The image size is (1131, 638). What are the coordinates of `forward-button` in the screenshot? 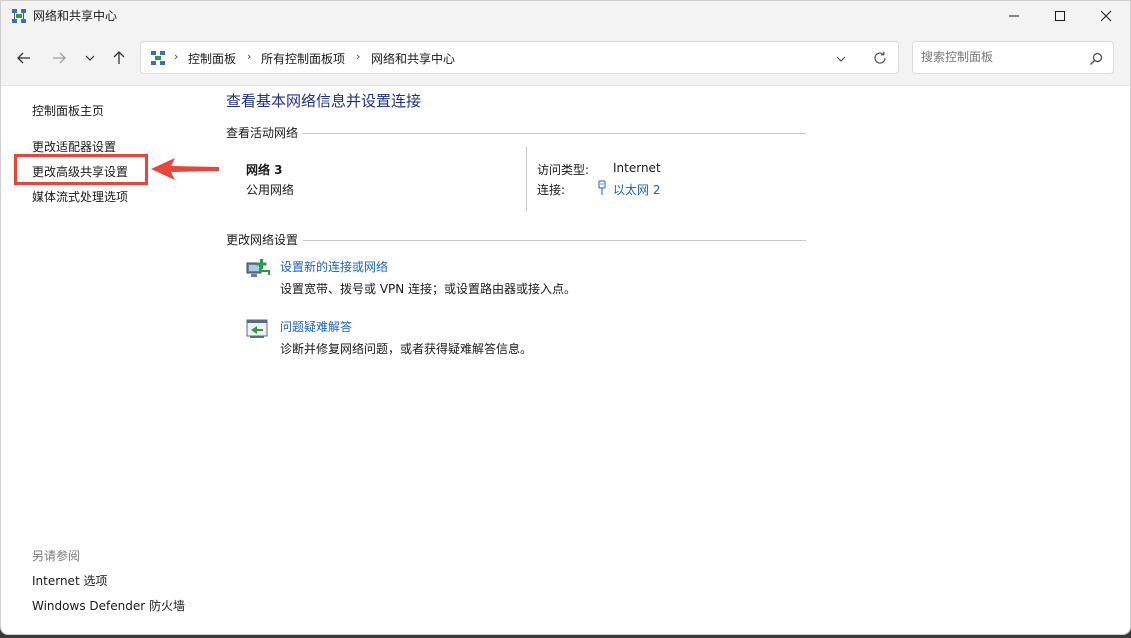 It's located at (59, 58).